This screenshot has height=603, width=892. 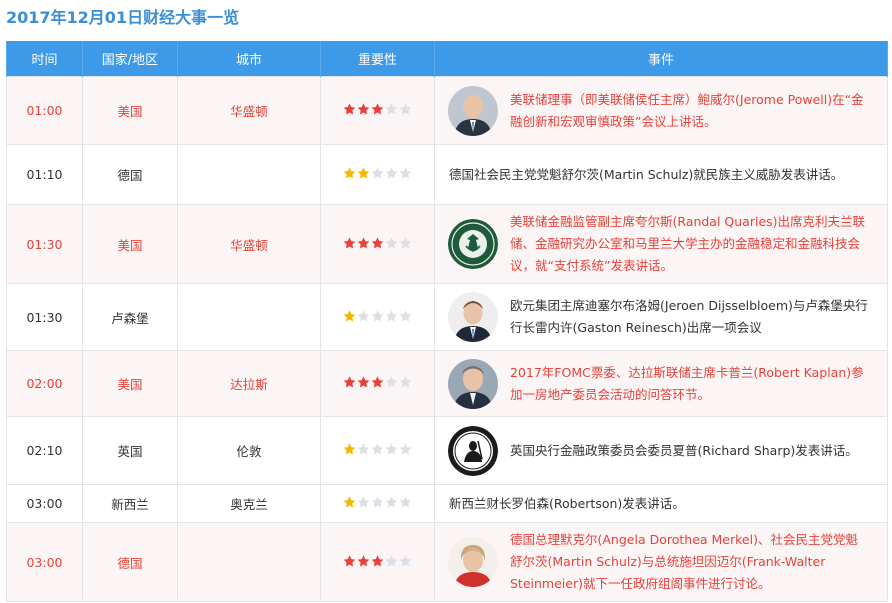 I want to click on jeroen-dijsselbloem-portrait, so click(x=473, y=317).